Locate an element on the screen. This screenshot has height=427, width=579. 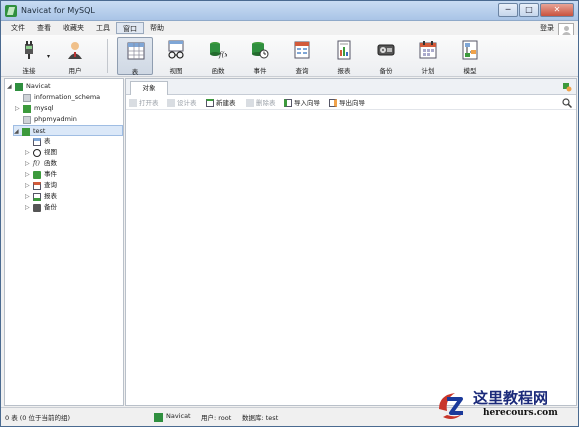
connect-dropdown: ▾ is located at coordinates (50, 56).